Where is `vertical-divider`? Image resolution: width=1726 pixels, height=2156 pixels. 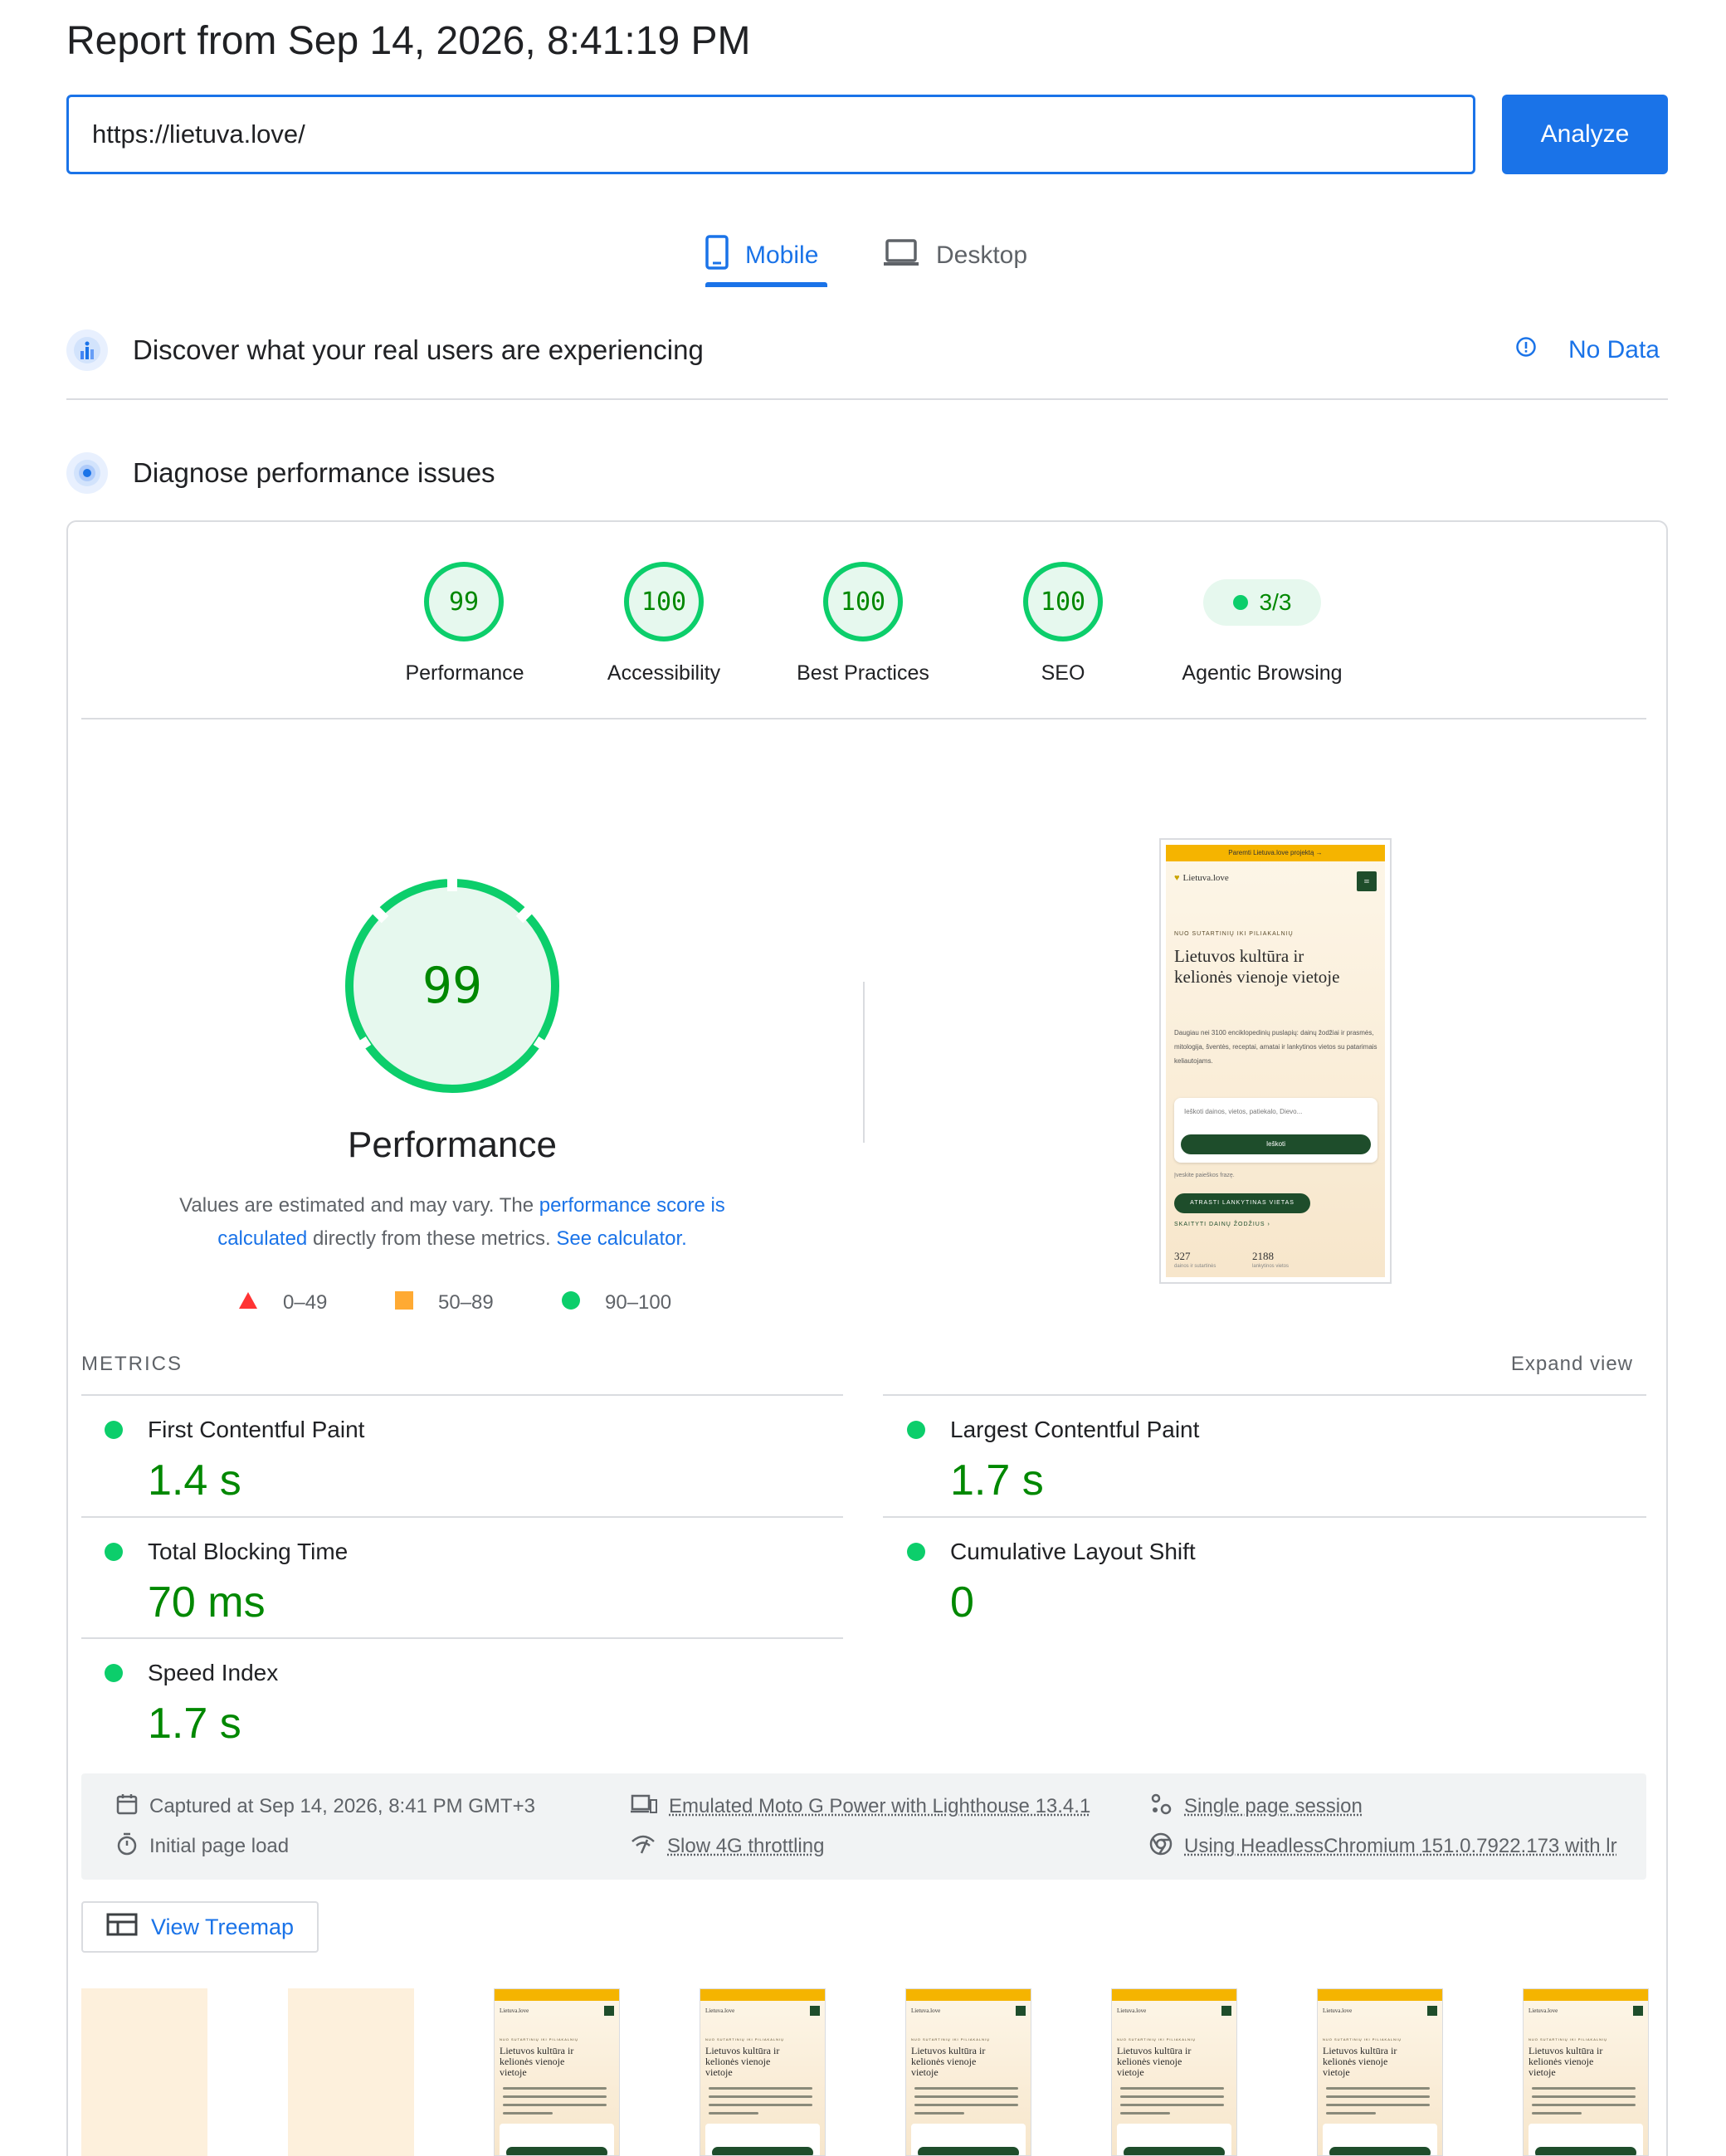
vertical-divider is located at coordinates (864, 1062).